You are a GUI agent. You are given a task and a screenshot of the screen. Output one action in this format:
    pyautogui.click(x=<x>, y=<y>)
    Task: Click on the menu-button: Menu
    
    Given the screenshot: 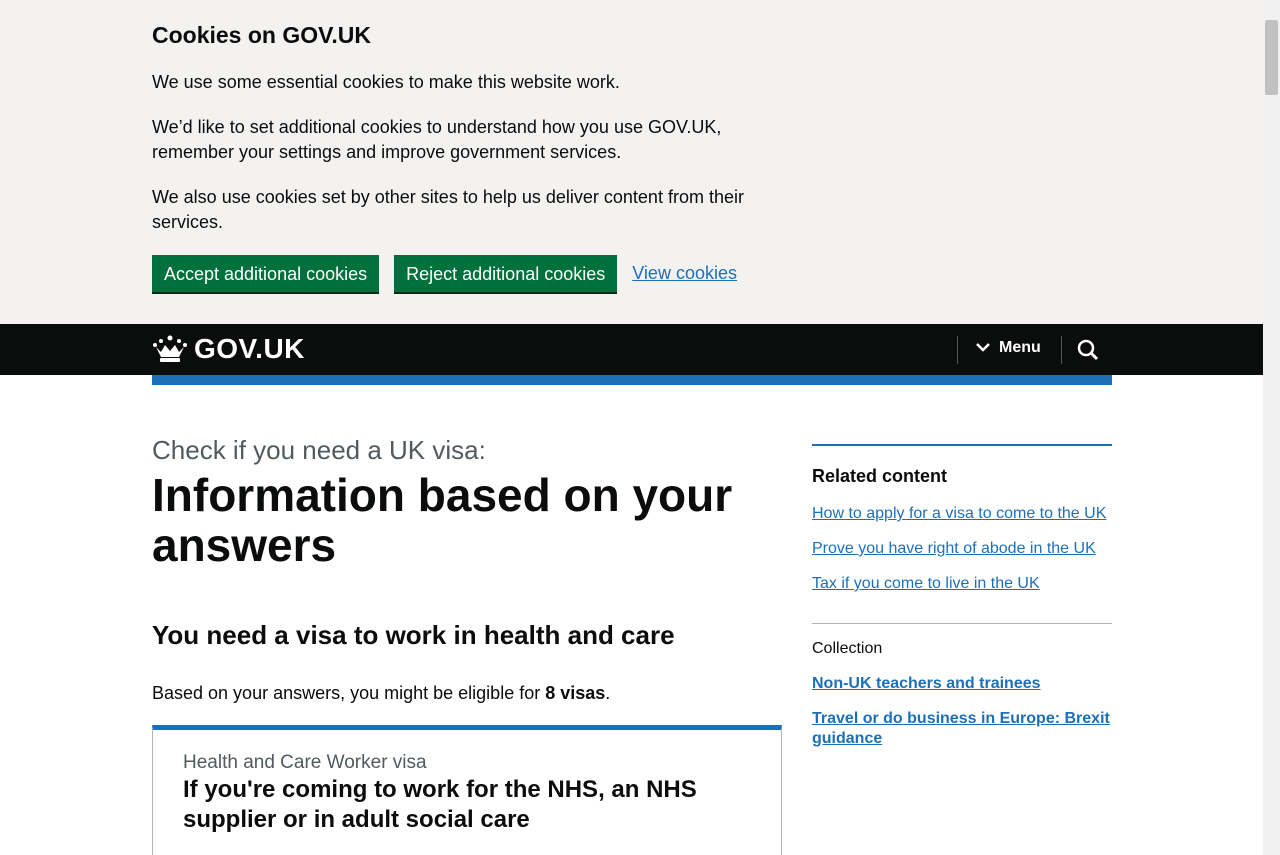 What is the action you would take?
    pyautogui.click(x=1008, y=348)
    